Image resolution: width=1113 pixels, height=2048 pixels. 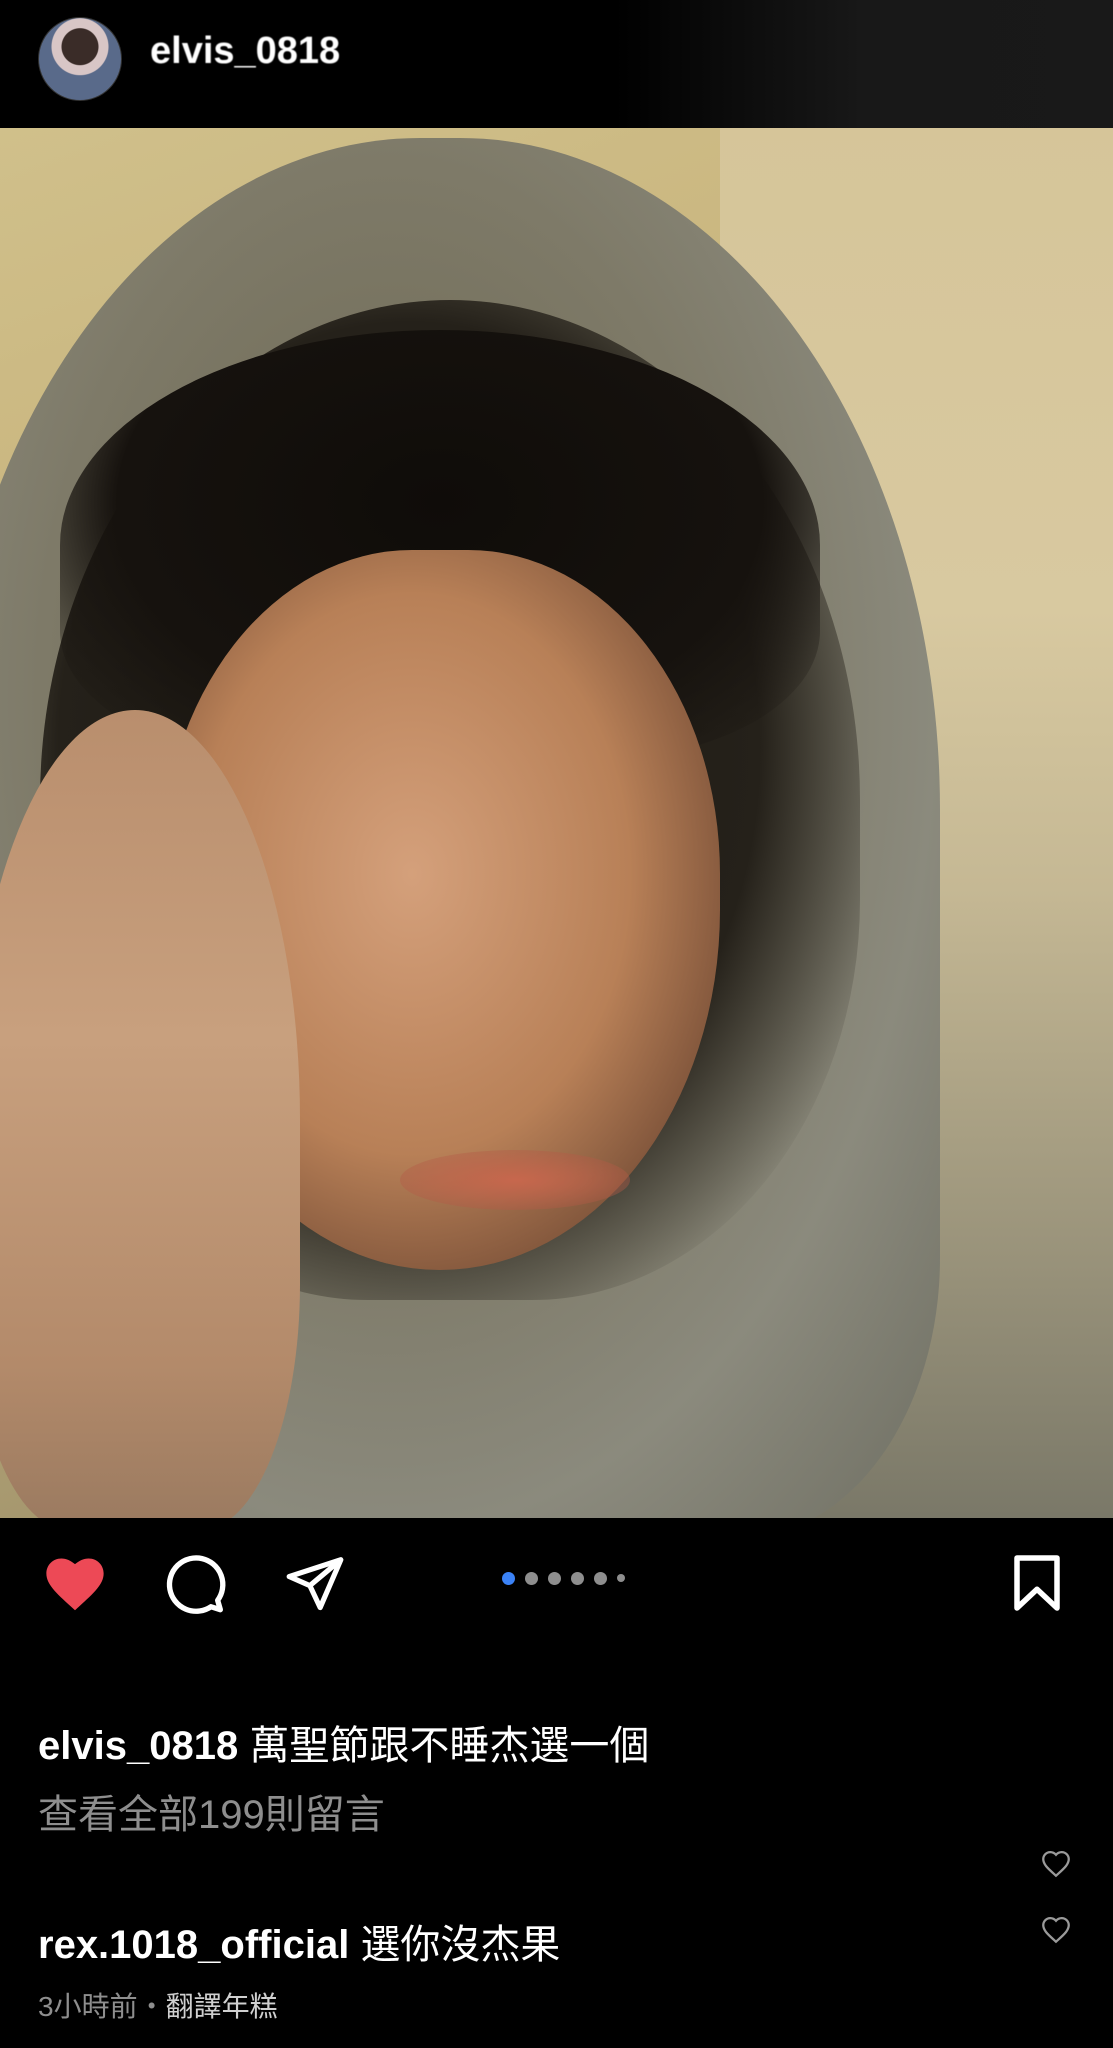 What do you see at coordinates (460, 1945) in the screenshot?
I see `comment-text: 選你沒杰果` at bounding box center [460, 1945].